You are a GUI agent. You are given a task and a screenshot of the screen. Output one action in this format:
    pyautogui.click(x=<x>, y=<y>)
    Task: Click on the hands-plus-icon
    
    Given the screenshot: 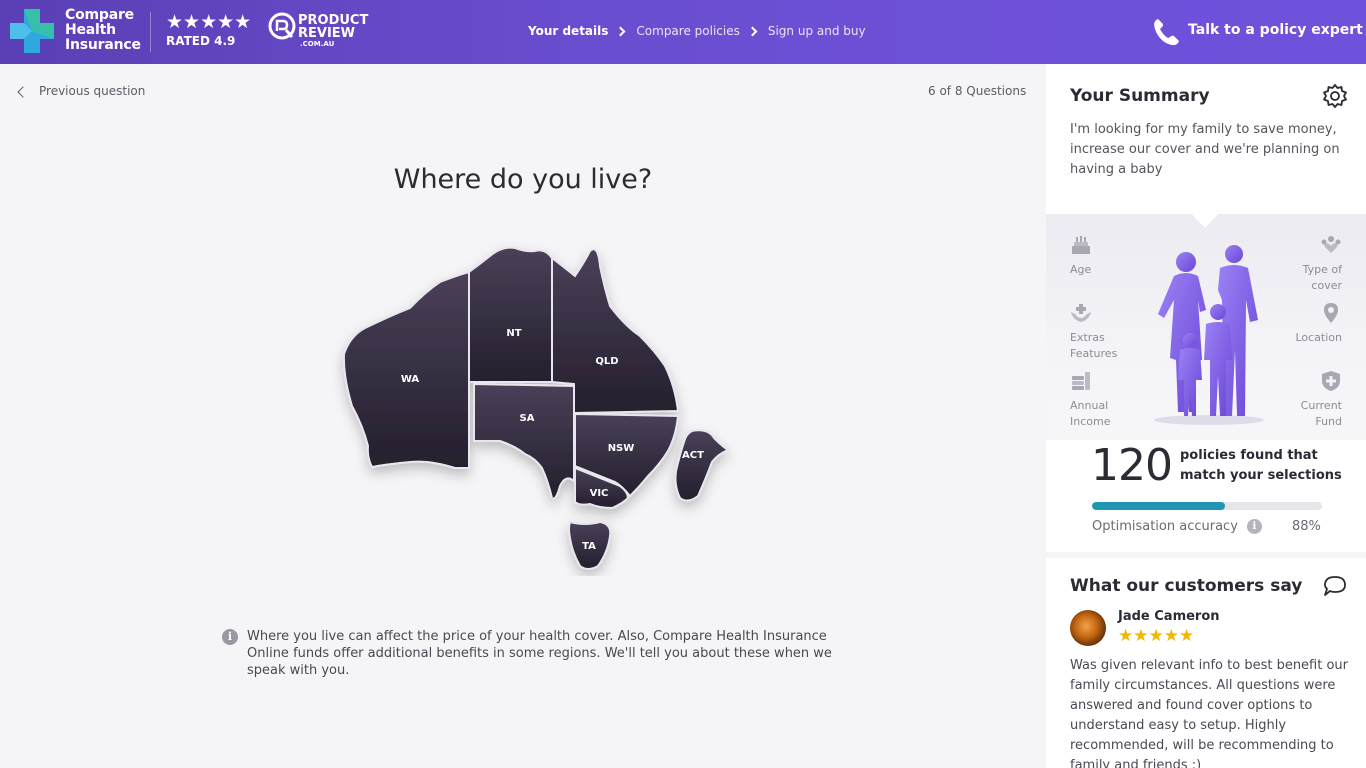 What is the action you would take?
    pyautogui.click(x=1081, y=313)
    